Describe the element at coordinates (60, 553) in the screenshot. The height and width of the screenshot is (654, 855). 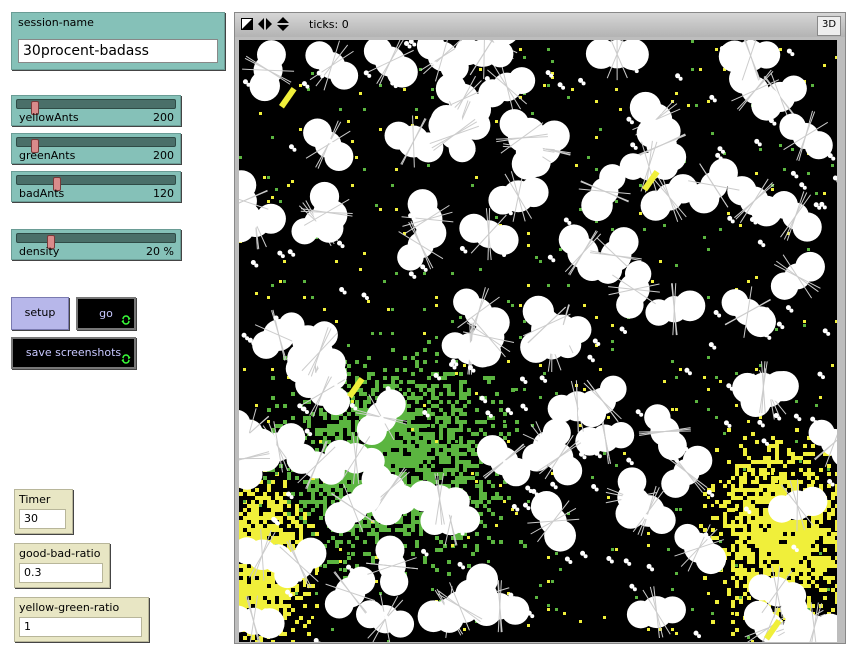
I see `good-bad-ratio-label: good-bad-ratio` at that location.